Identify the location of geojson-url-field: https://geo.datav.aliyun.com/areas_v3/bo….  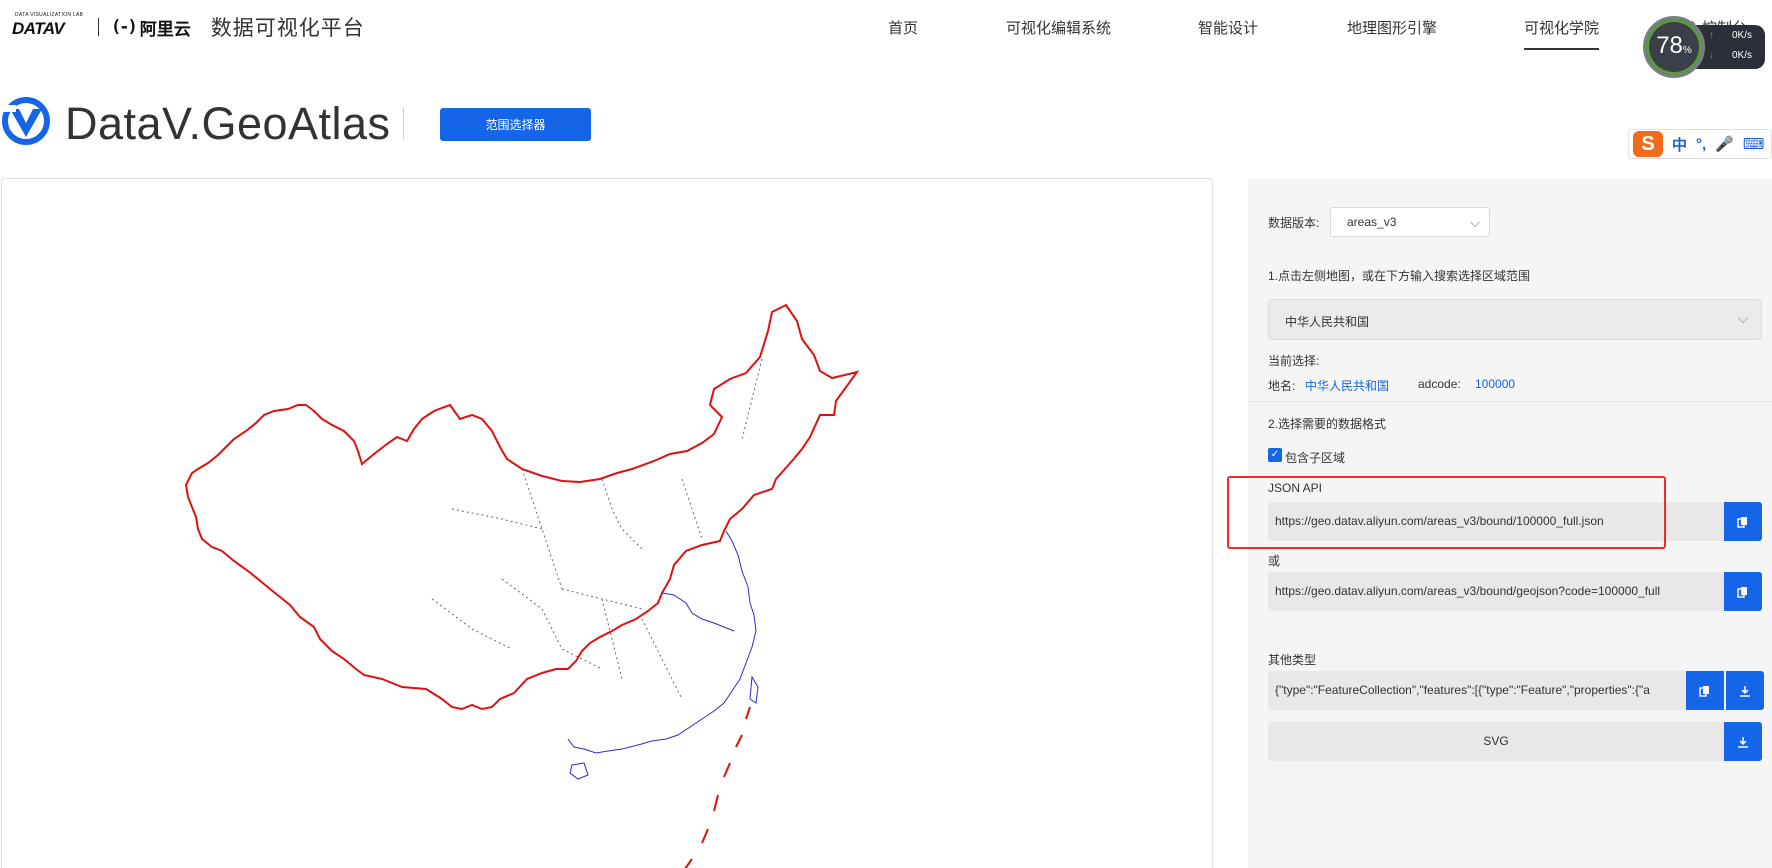
(1496, 591).